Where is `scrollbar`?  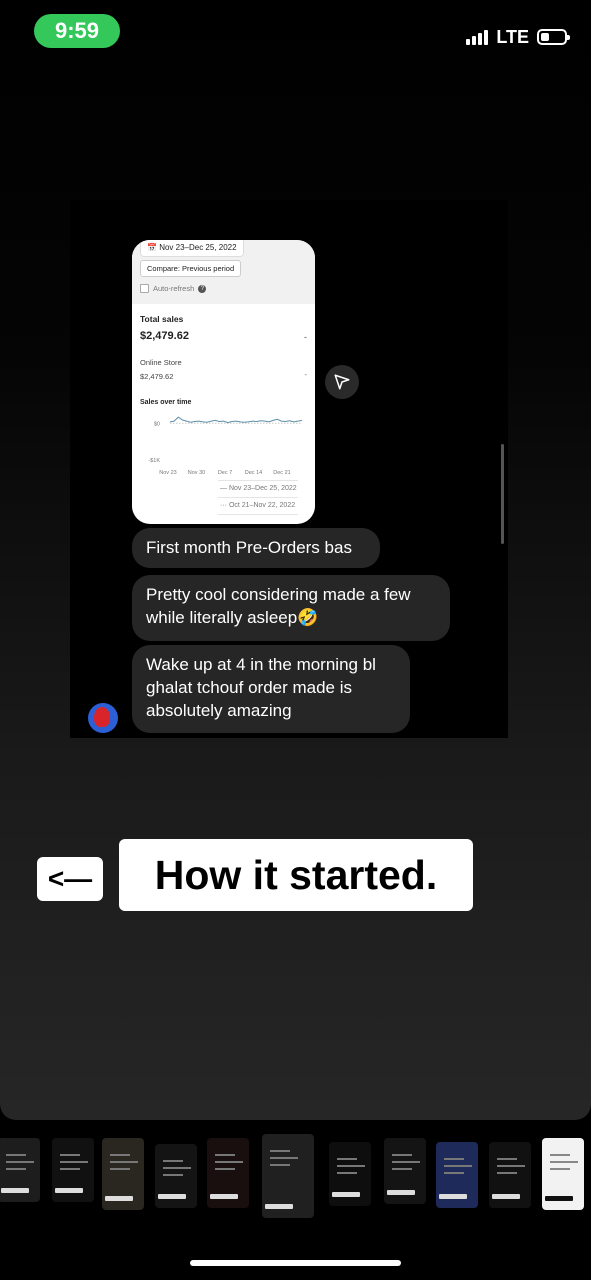
scrollbar is located at coordinates (502, 494).